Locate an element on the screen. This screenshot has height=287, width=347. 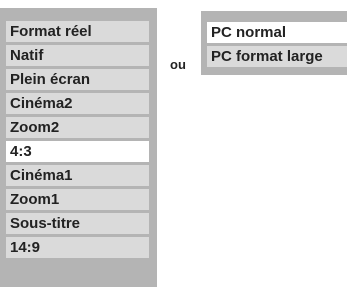
menu-item-natif: Natif is located at coordinates (77, 55).